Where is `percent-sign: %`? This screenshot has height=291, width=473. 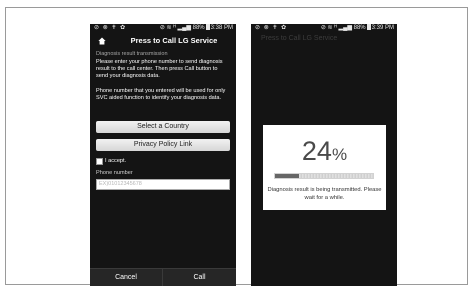 percent-sign: % is located at coordinates (339, 154).